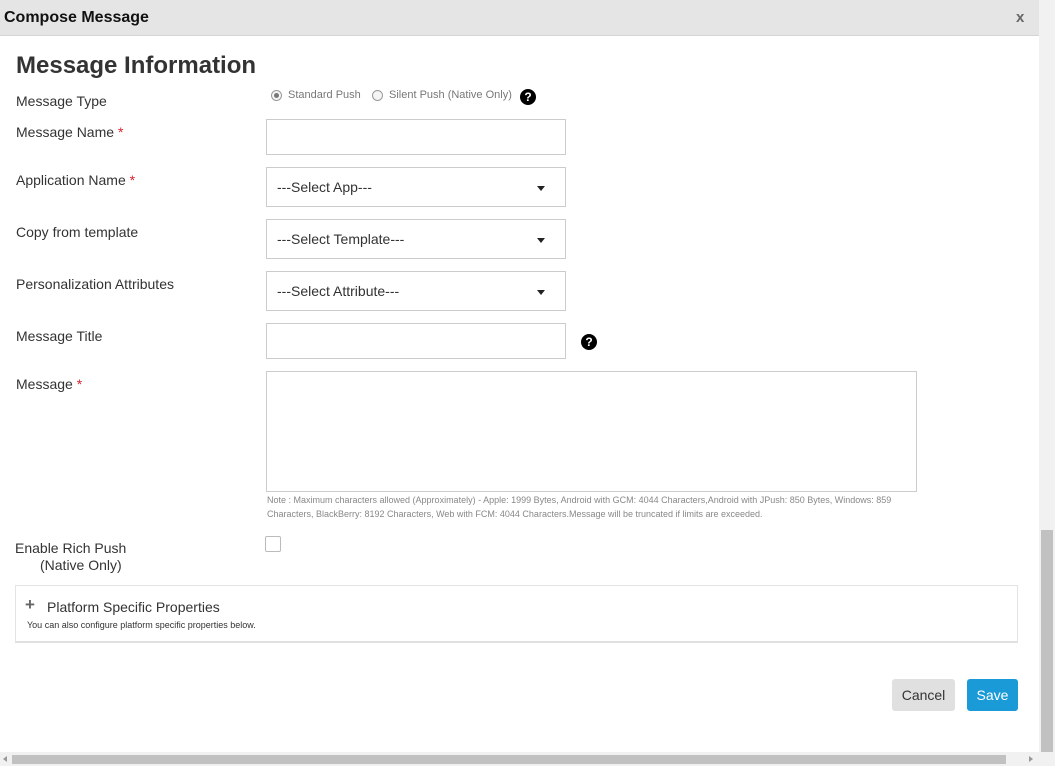 Image resolution: width=1055 pixels, height=766 pixels. Describe the element at coordinates (5, 759) in the screenshot. I see `scroll-left-icon` at that location.